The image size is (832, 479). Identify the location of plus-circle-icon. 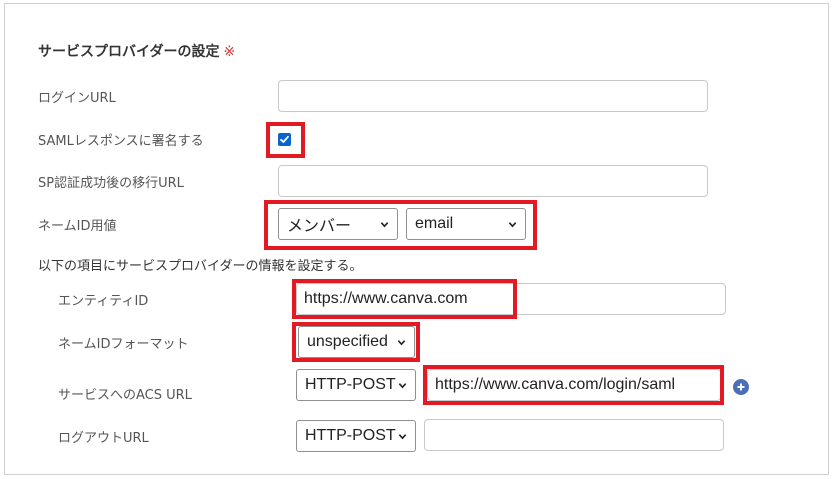
(741, 387).